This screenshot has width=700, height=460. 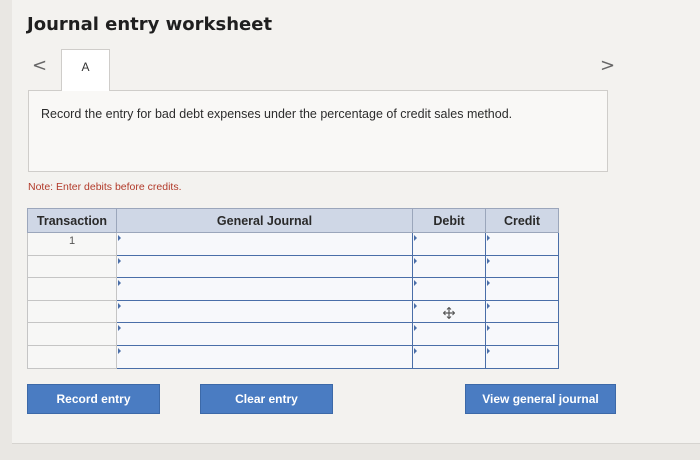 What do you see at coordinates (522, 220) in the screenshot?
I see `header-credit: Credit` at bounding box center [522, 220].